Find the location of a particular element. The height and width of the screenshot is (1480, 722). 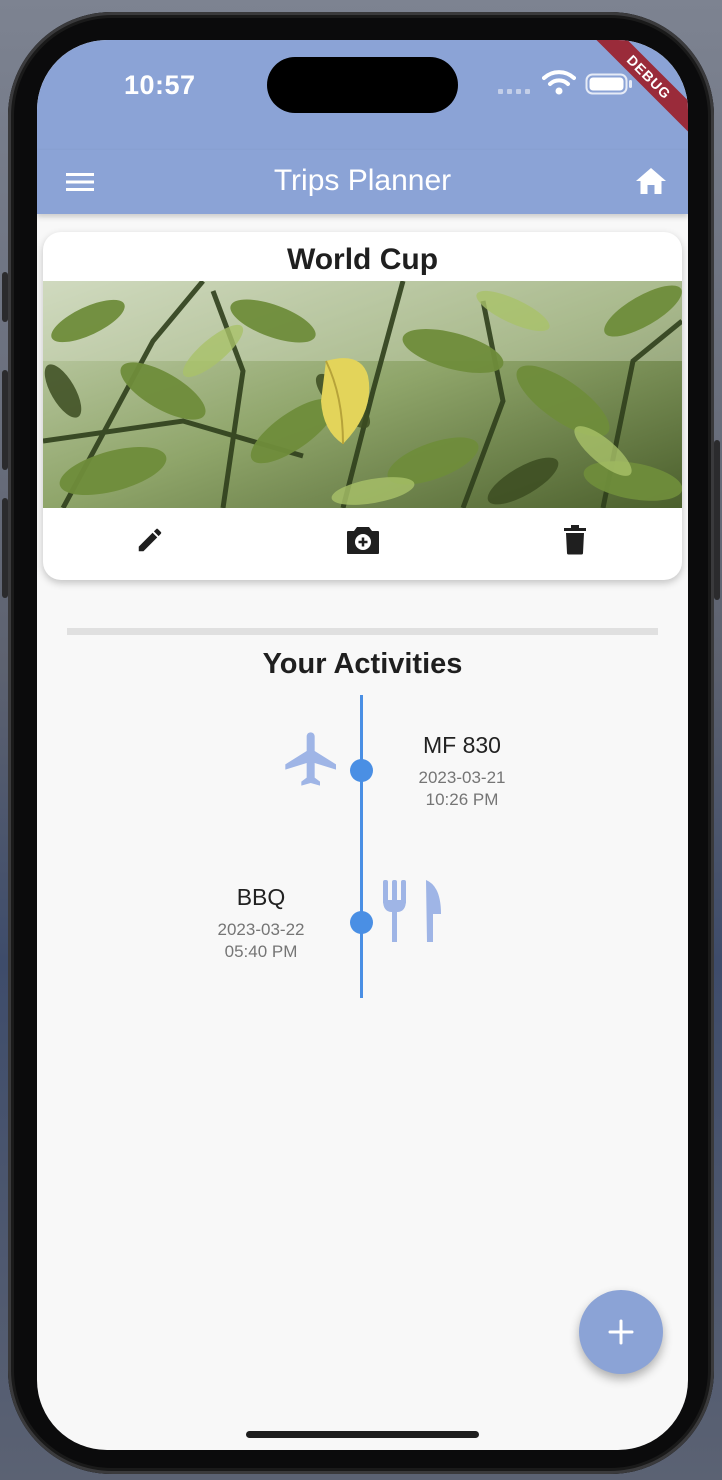

activity-title: BBQ is located at coordinates (261, 897).